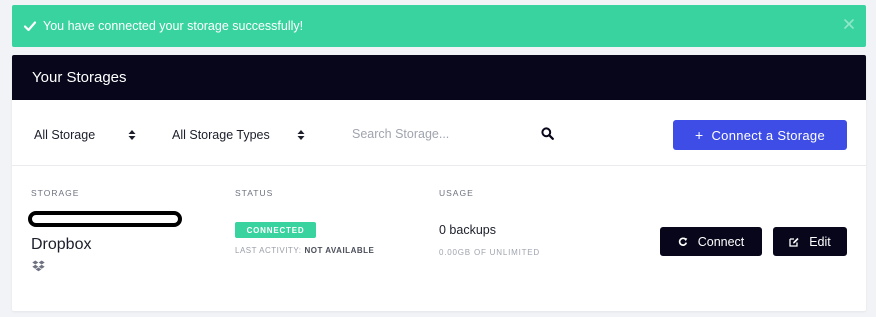  I want to click on column-header-storage: STORAGE, so click(55, 193).